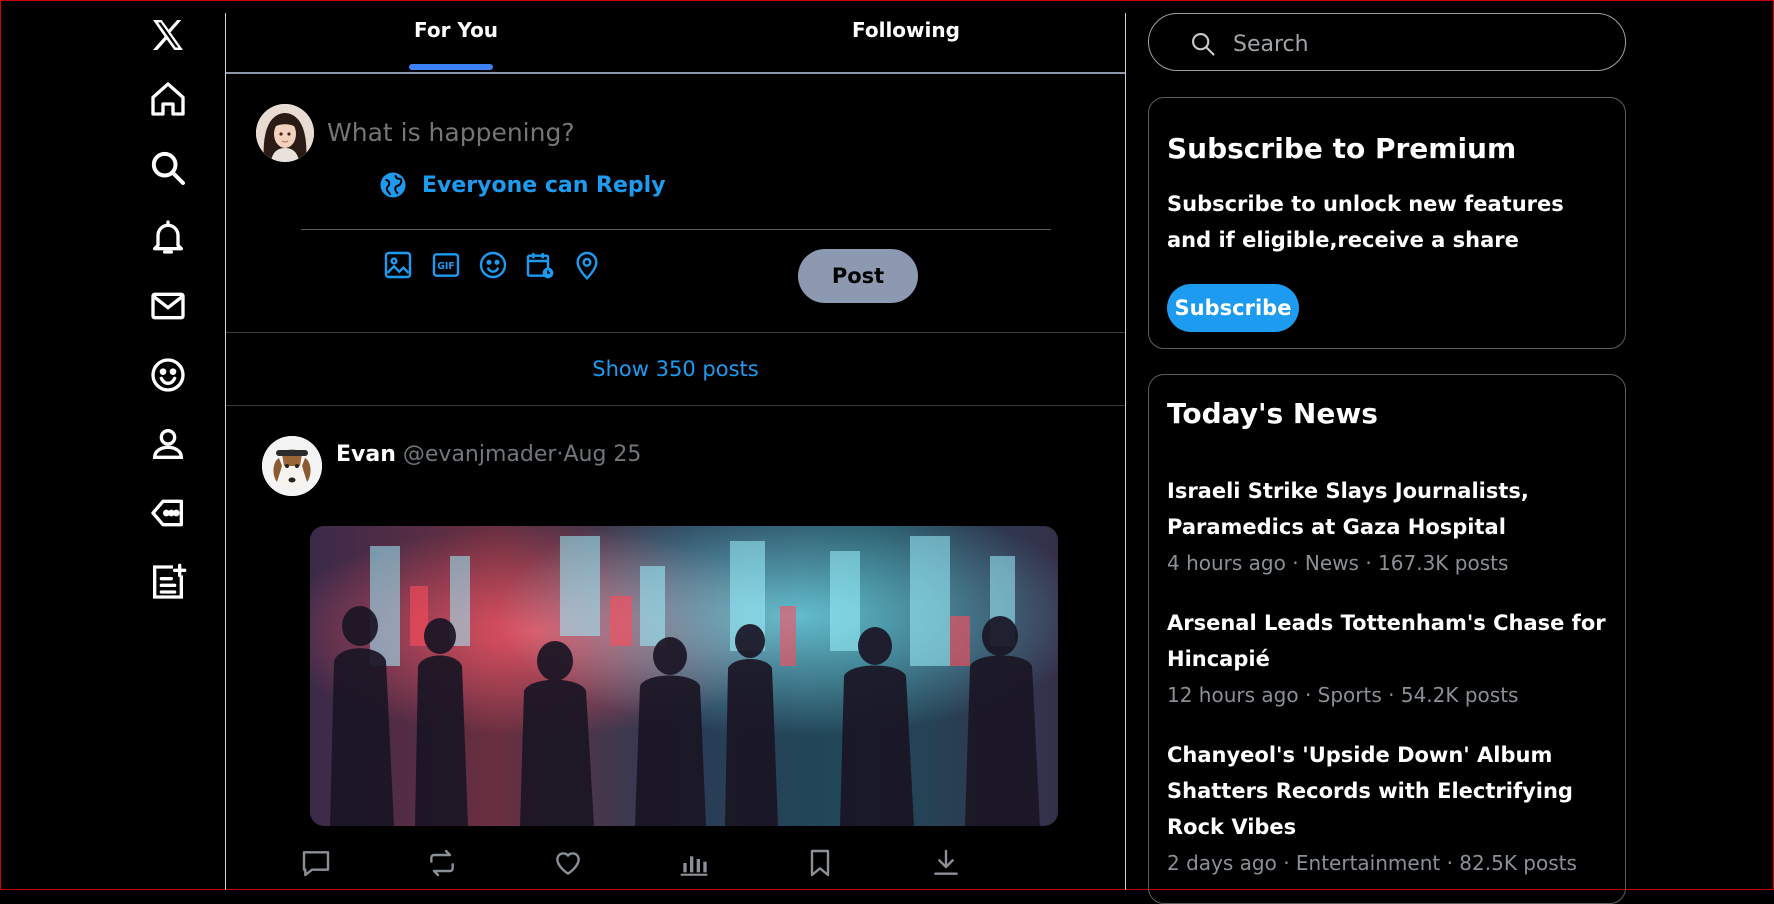 The image size is (1774, 904). Describe the element at coordinates (587, 265) in the screenshot. I see `location-icon` at that location.